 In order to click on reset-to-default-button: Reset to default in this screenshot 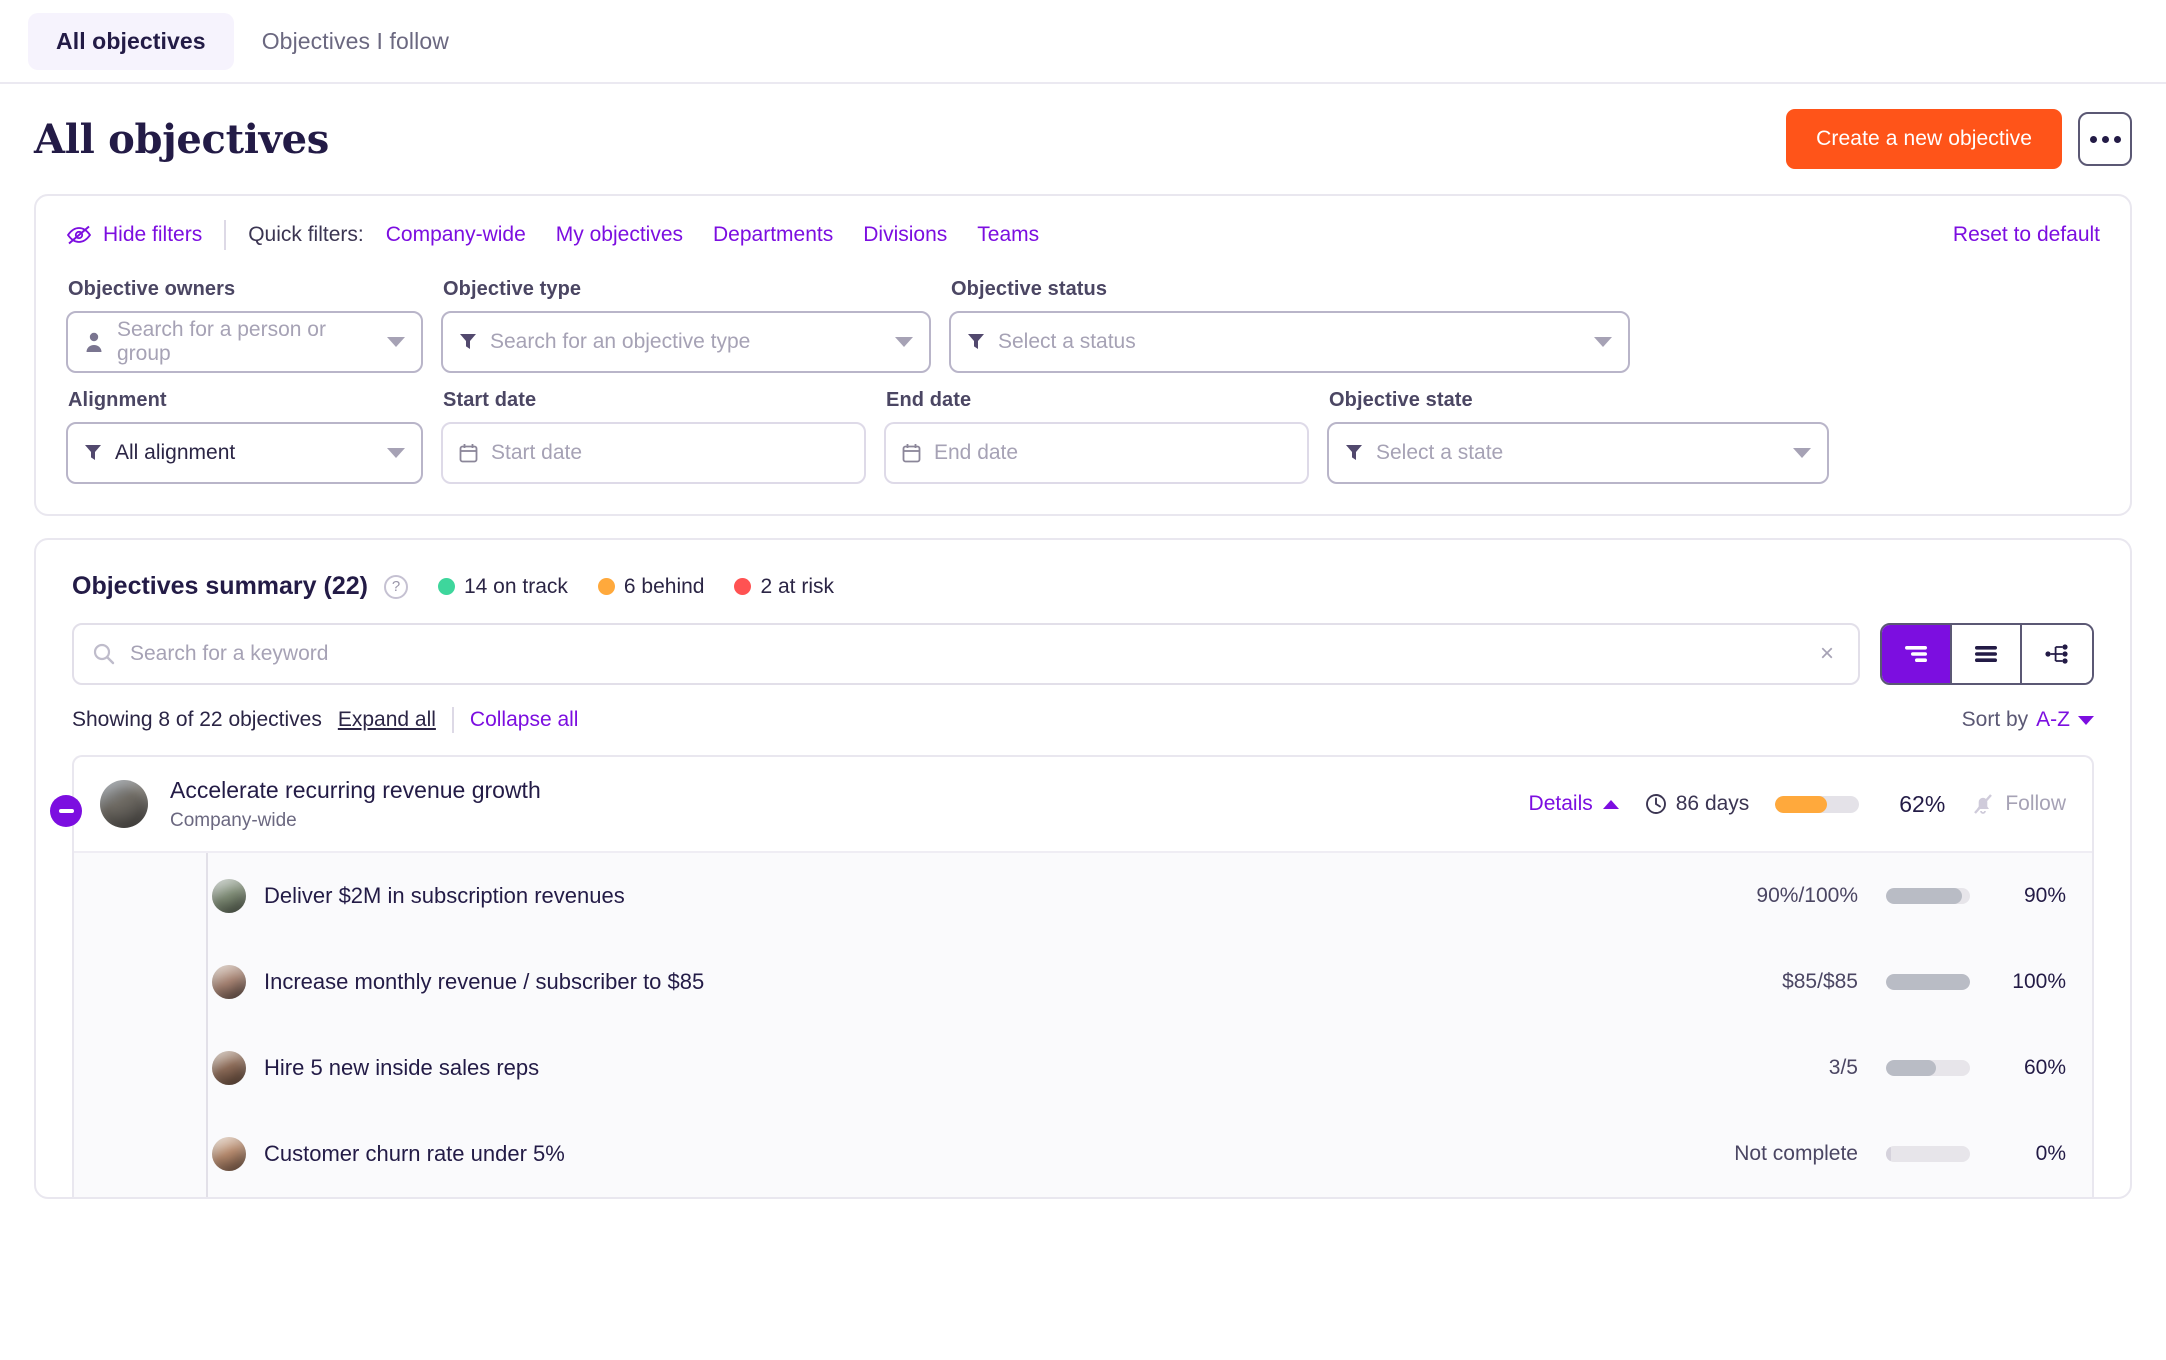, I will do `click(2026, 235)`.